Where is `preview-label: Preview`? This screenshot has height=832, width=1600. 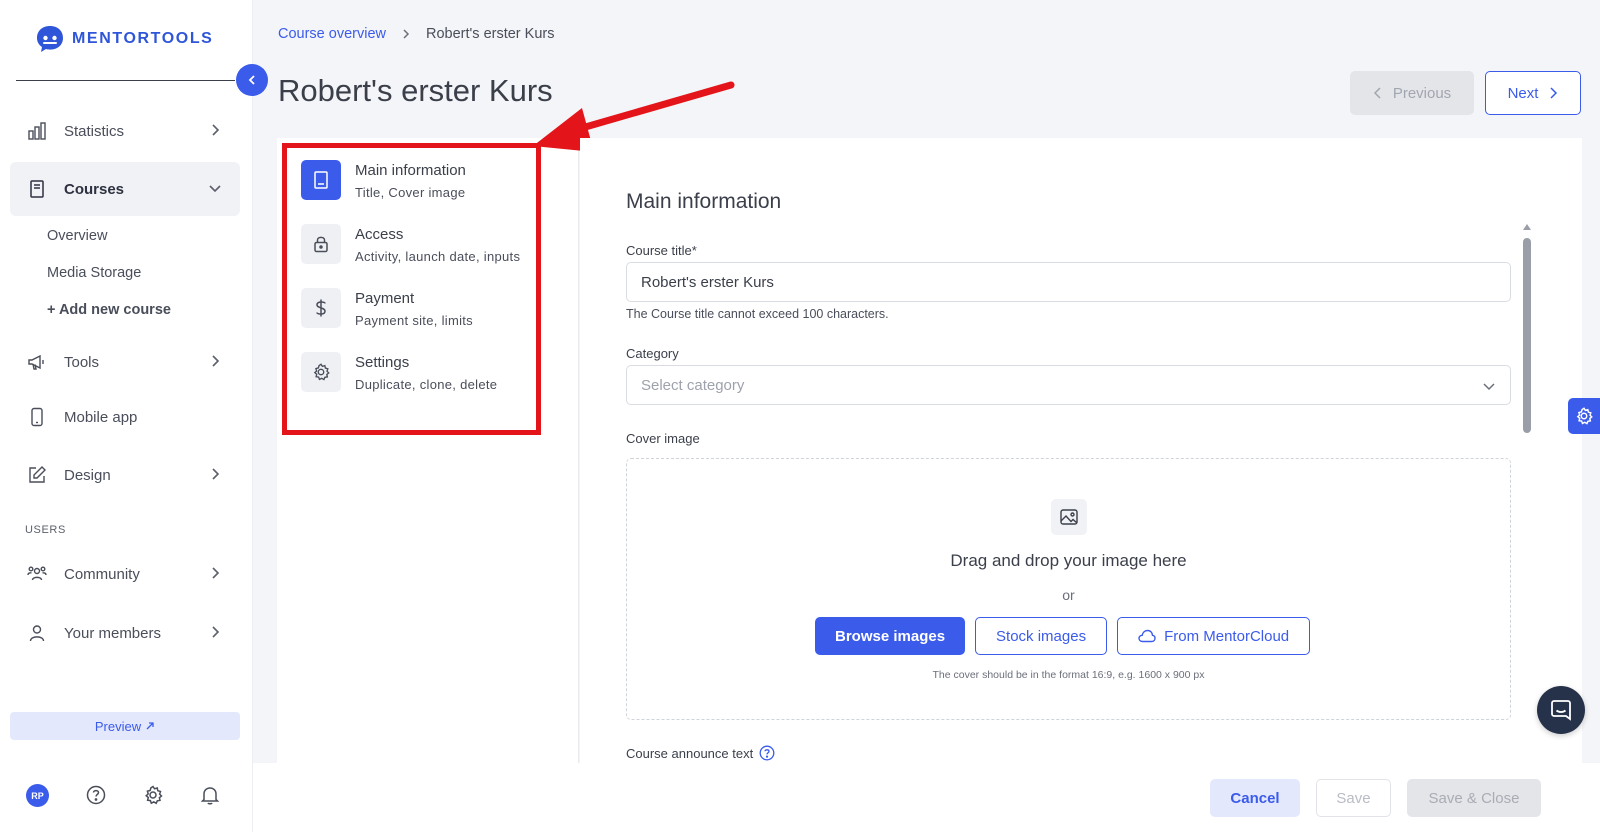
preview-label: Preview is located at coordinates (118, 726).